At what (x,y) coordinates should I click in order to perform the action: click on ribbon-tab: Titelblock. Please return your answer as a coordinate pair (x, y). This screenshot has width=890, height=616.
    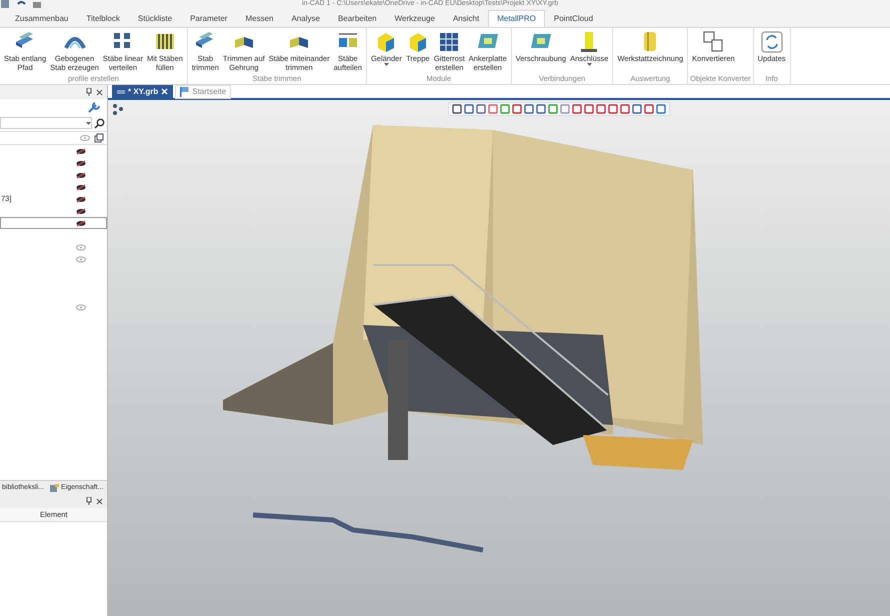
    Looking at the image, I should click on (103, 18).